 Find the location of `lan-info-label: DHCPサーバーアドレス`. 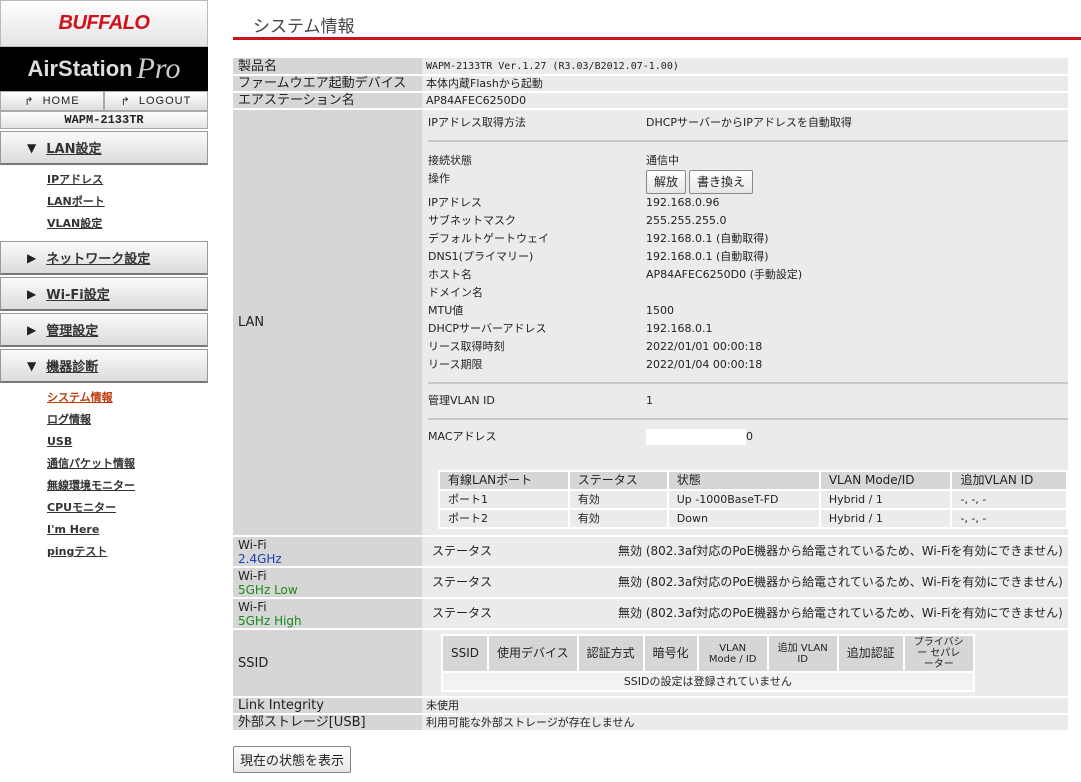

lan-info-label: DHCPサーバーアドレス is located at coordinates (487, 328).